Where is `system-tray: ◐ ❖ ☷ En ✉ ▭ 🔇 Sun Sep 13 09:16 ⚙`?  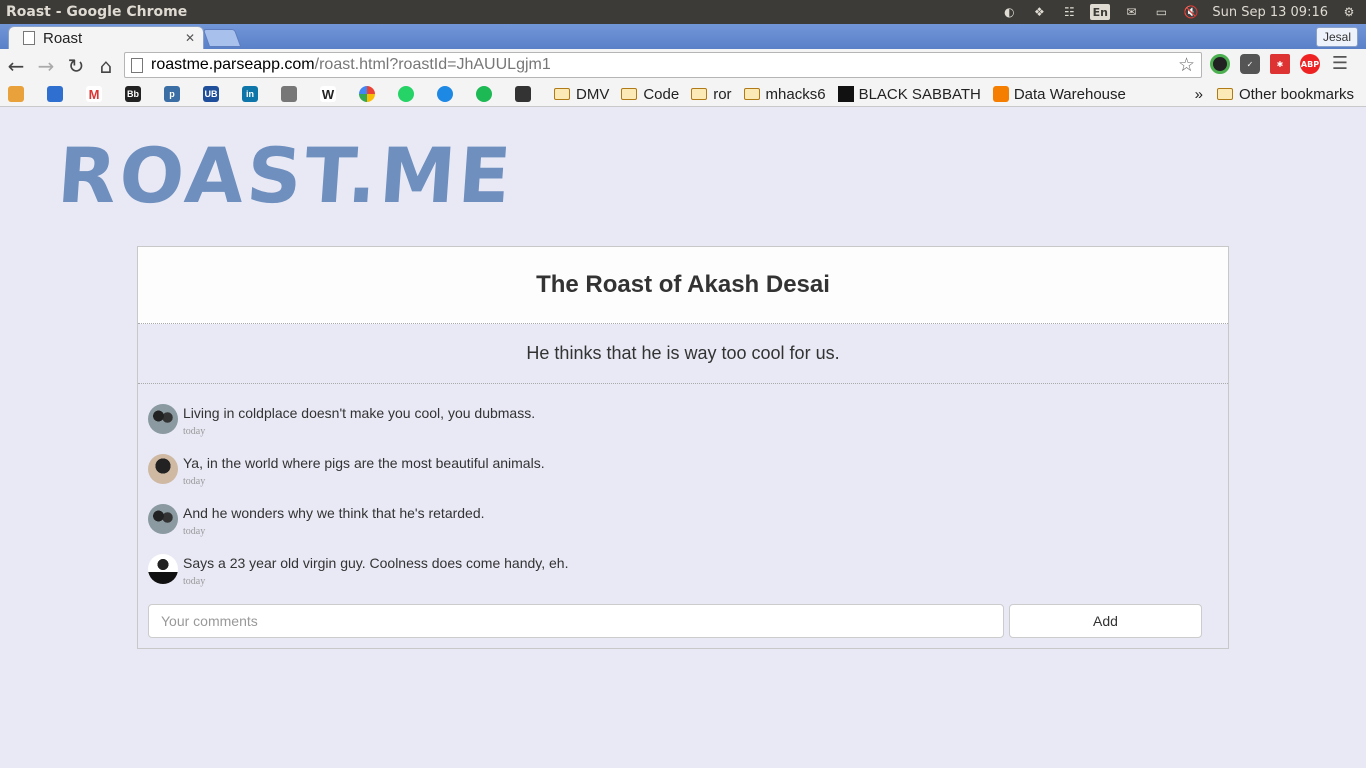 system-tray: ◐ ❖ ☷ En ✉ ▭ 🔇 Sun Sep 13 09:16 ⚙ is located at coordinates (1183, 12).